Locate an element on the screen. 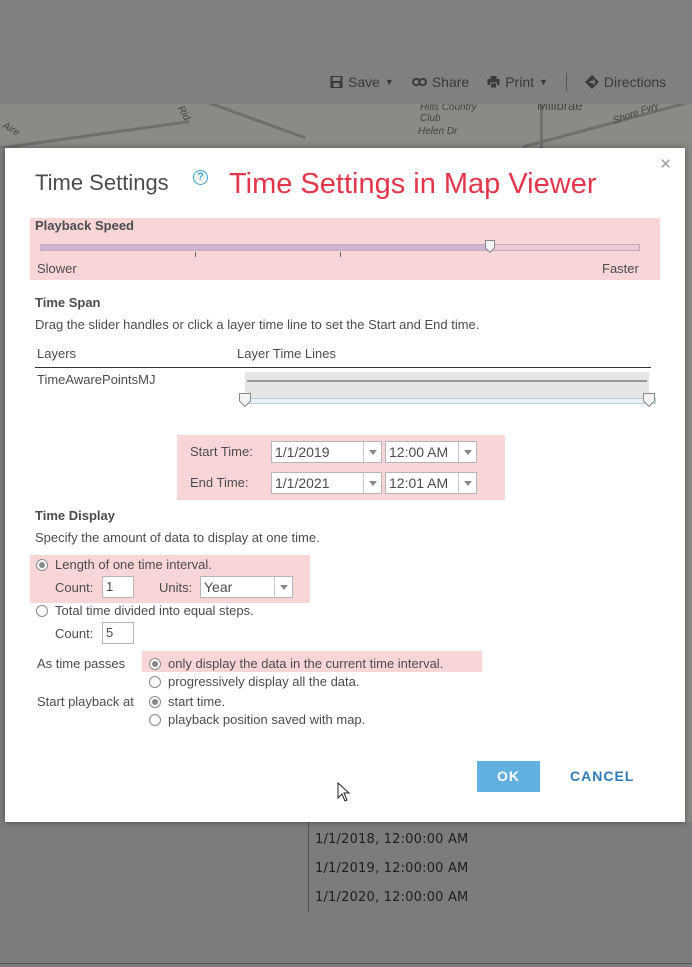 The image size is (692, 967). units-value: Year is located at coordinates (218, 587).